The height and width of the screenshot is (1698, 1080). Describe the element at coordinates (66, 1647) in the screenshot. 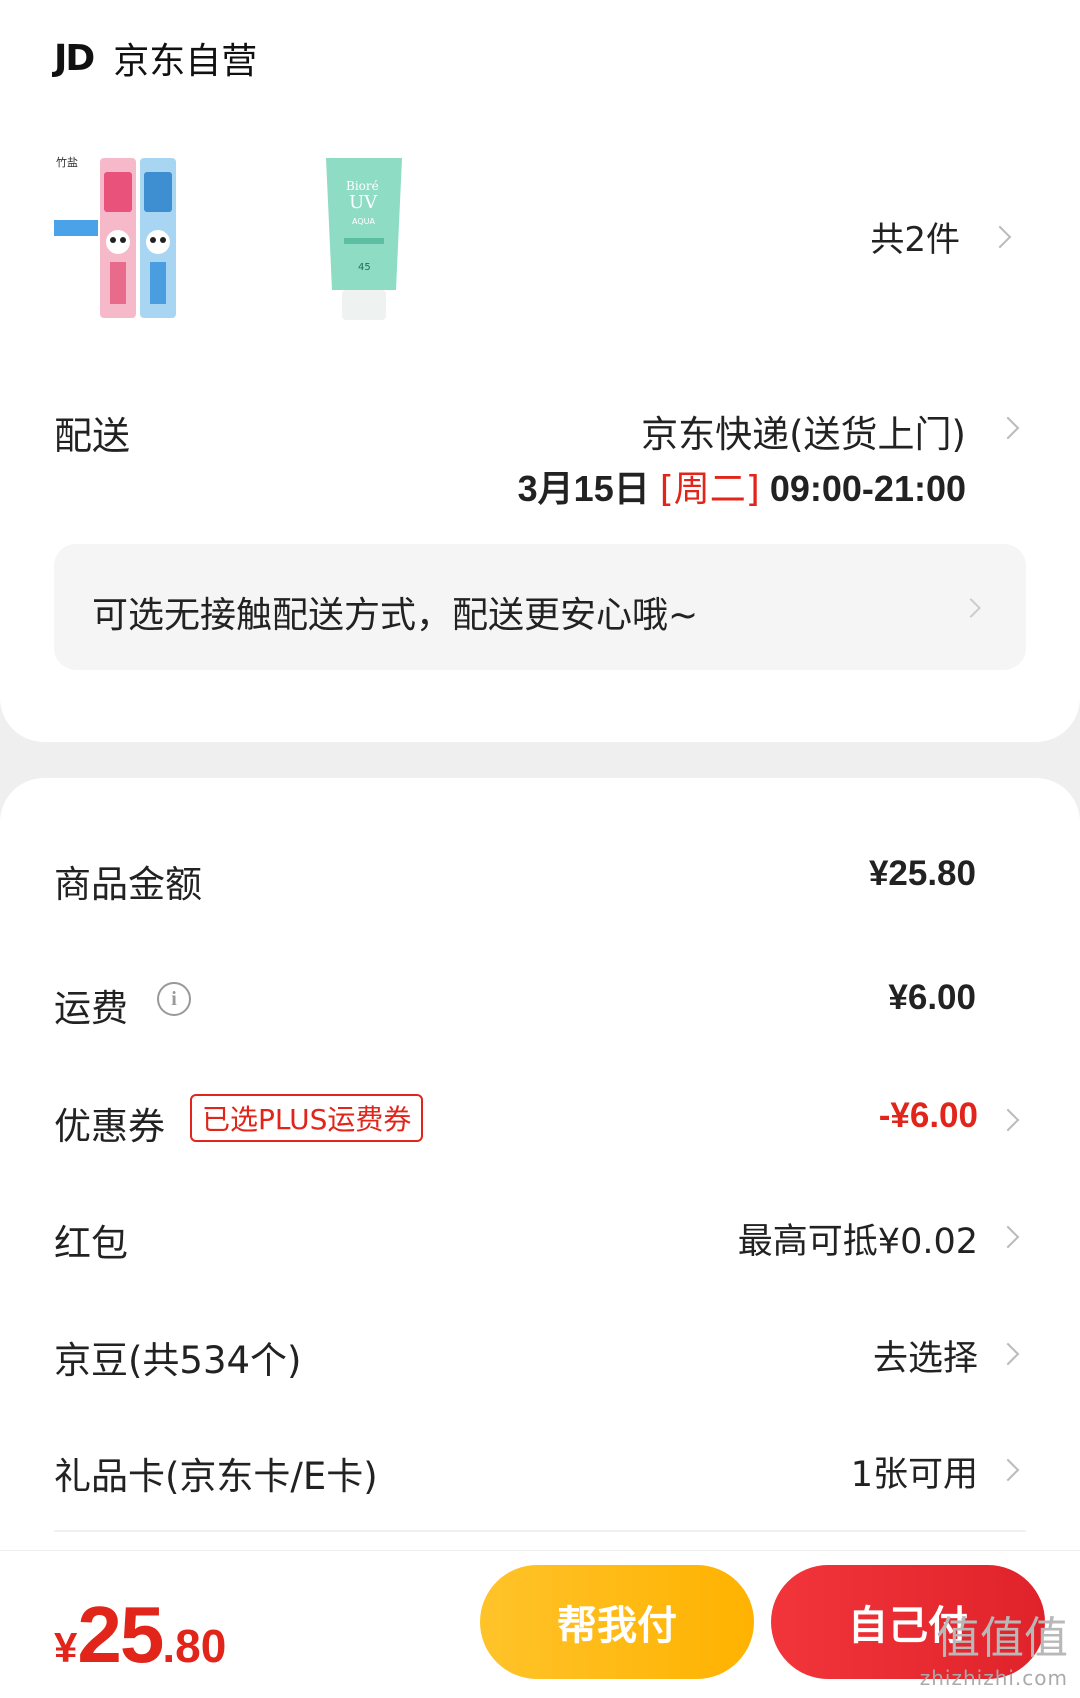

I see `total-currency: ¥` at that location.